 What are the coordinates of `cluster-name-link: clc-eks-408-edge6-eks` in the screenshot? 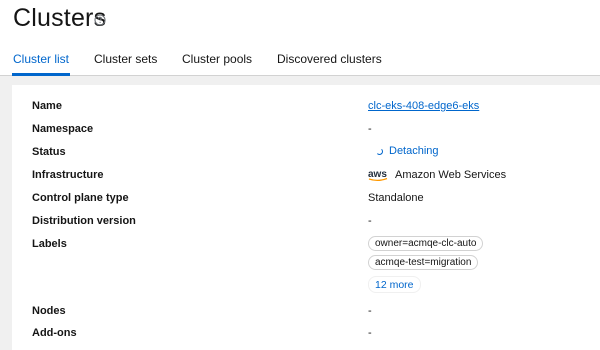 It's located at (423, 106).